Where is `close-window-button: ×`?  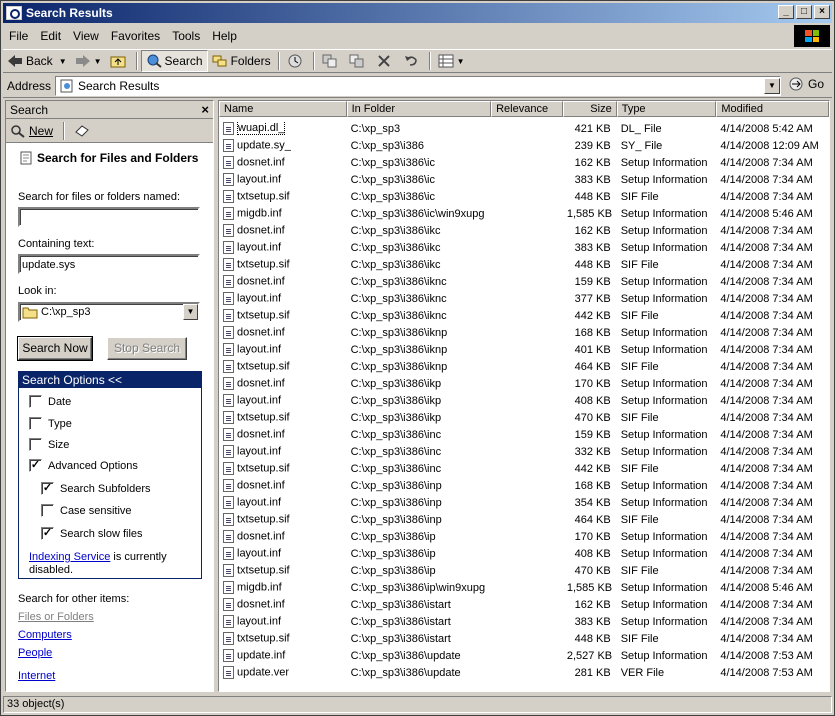 close-window-button: × is located at coordinates (822, 12).